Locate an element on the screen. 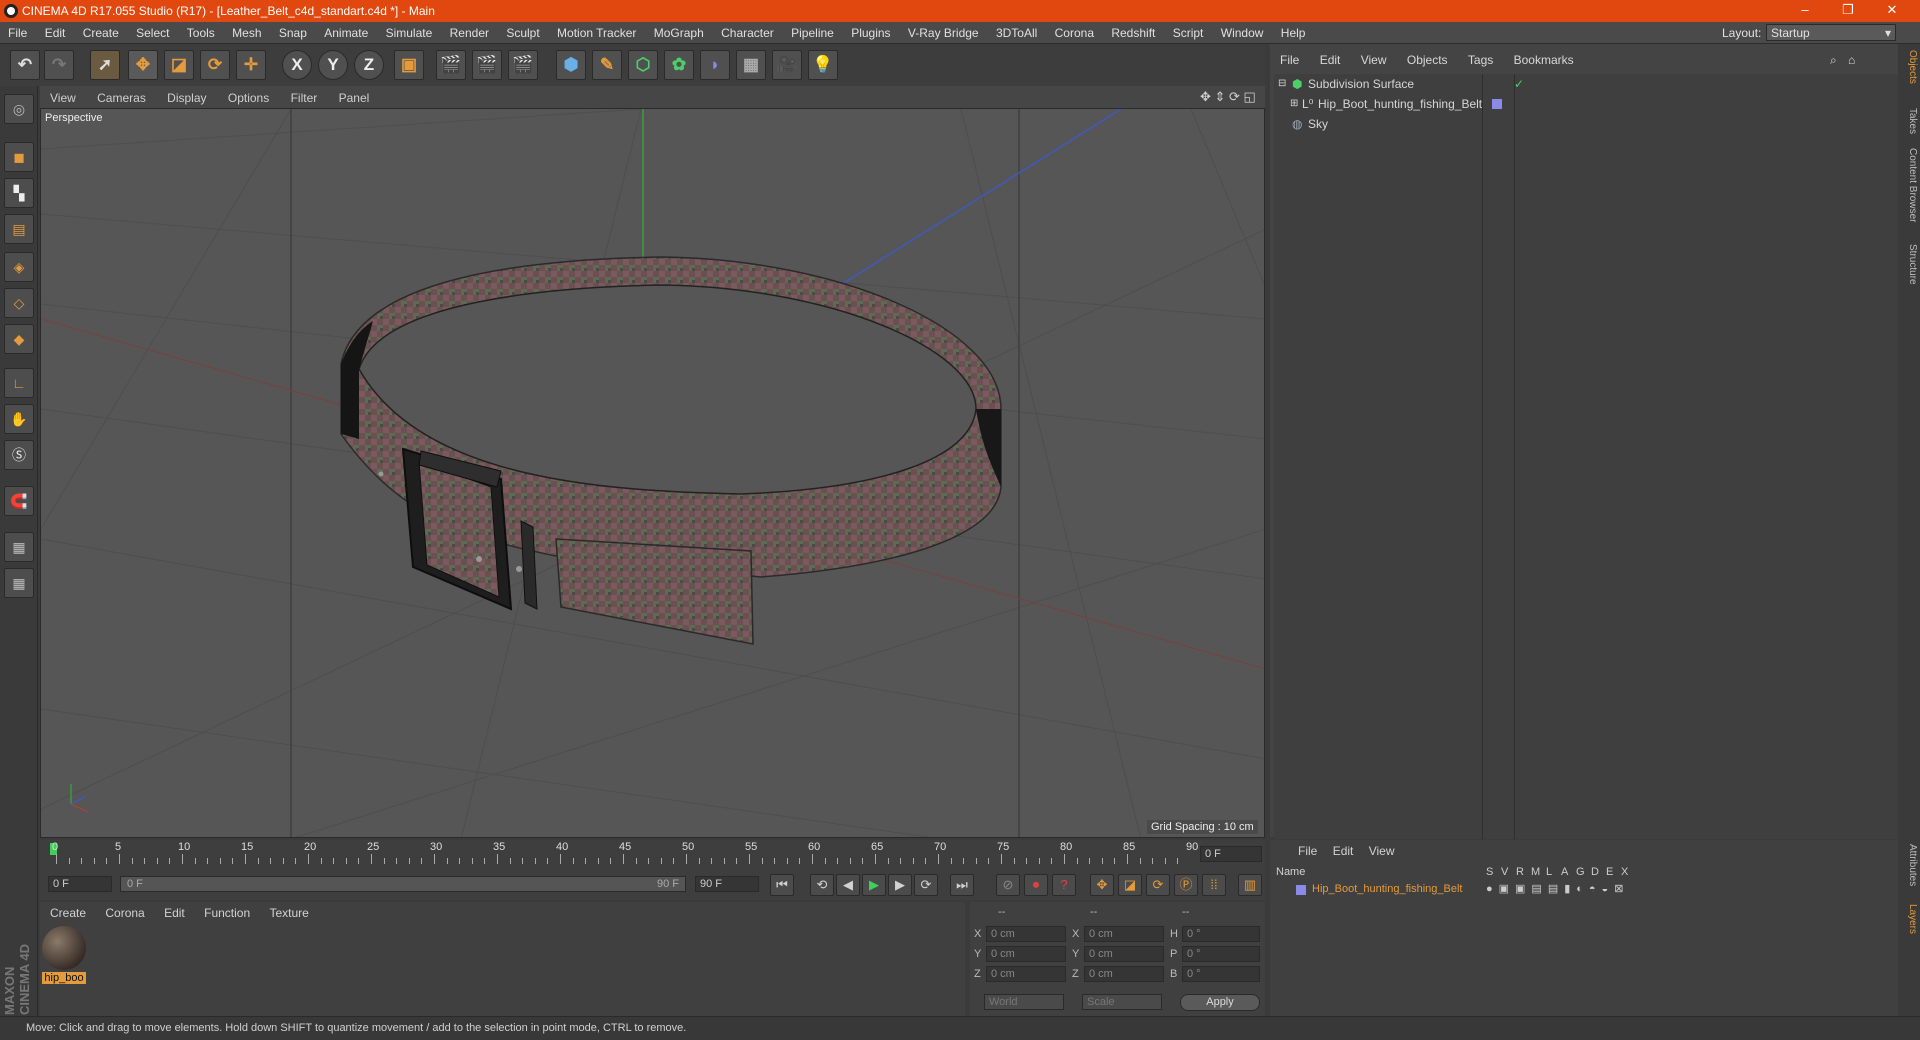  menu-3dtoall: 3DToAll is located at coordinates (1015, 31).